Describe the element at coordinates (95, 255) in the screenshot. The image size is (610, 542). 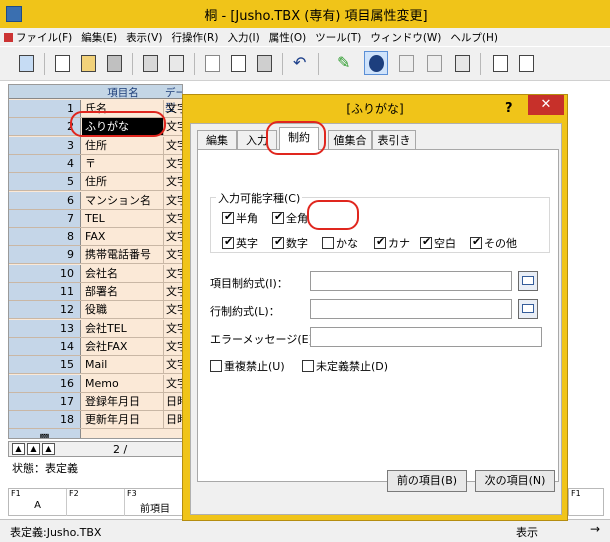
I see `table-row: 9携帯電話番号文字` at that location.